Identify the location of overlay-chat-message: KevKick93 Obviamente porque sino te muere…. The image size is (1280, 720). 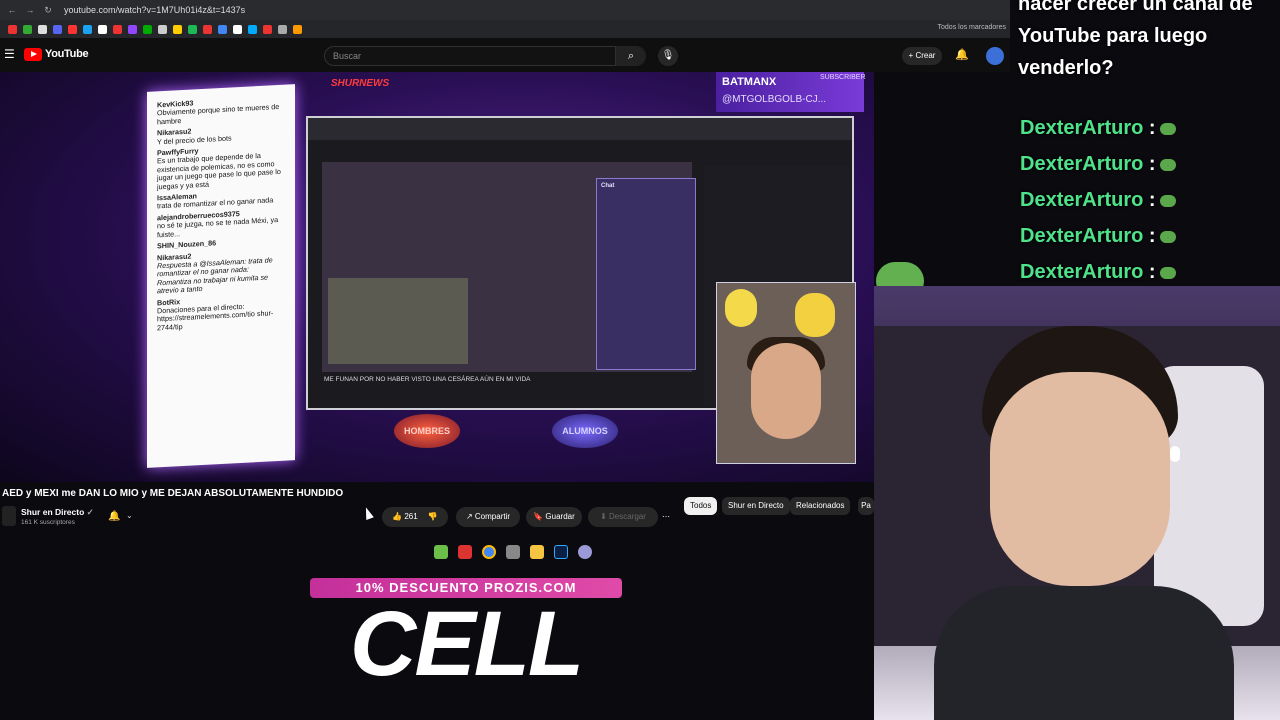
(221, 111).